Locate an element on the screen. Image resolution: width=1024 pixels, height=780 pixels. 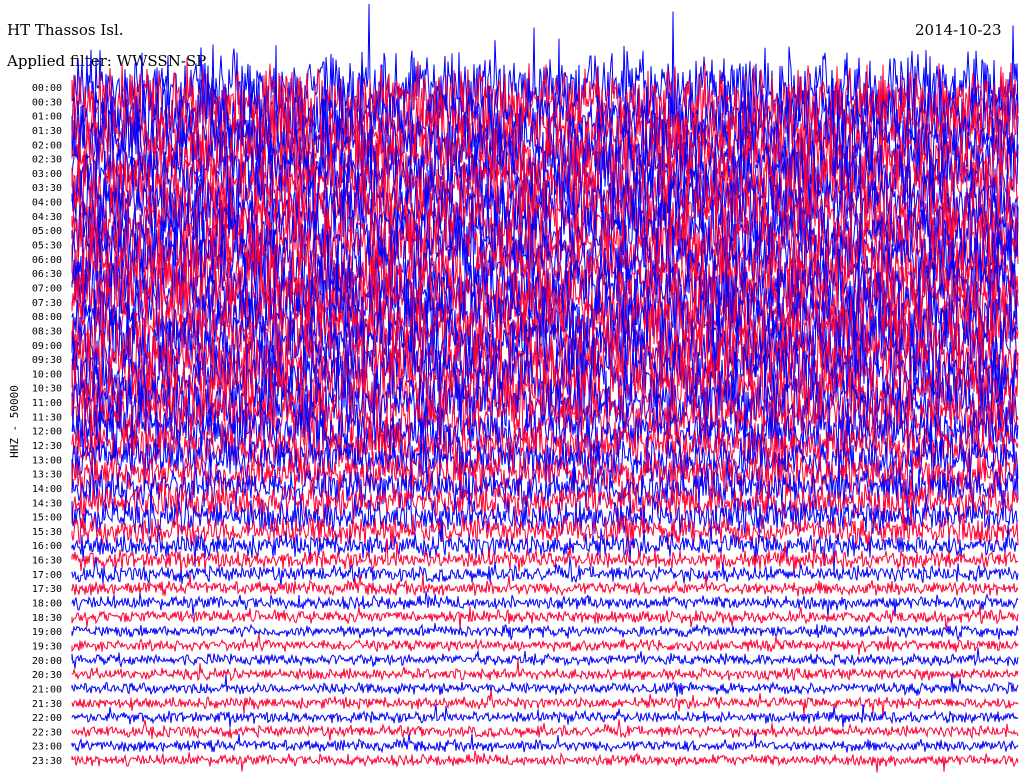
row-time-label: 01:30 is located at coordinates (47, 131).